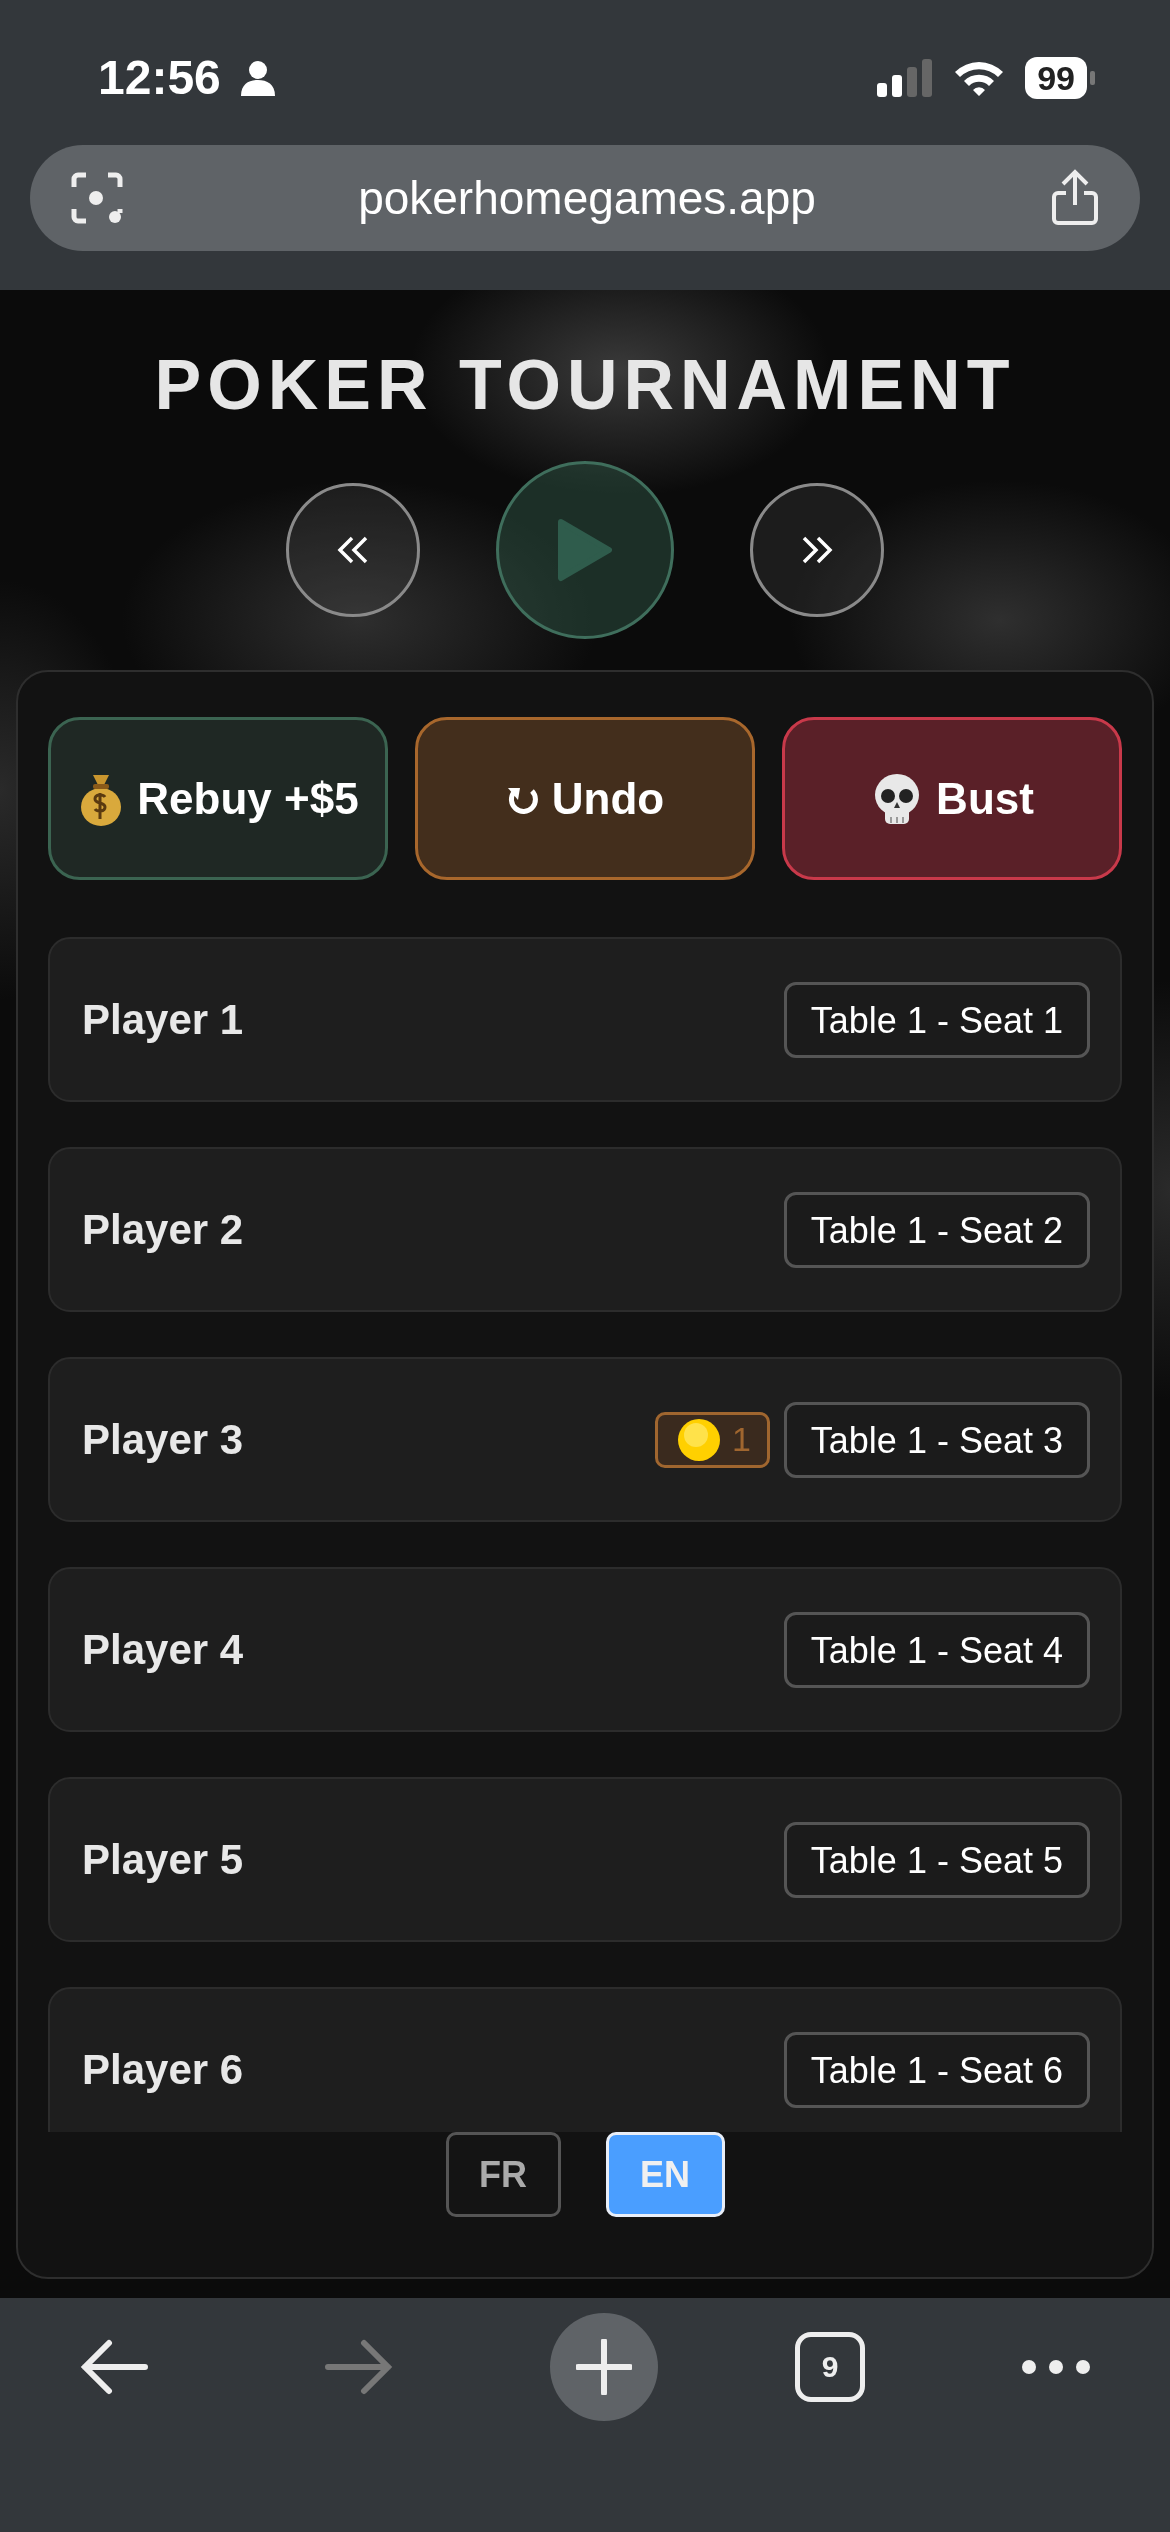  What do you see at coordinates (585, 550) in the screenshot?
I see `play-icon` at bounding box center [585, 550].